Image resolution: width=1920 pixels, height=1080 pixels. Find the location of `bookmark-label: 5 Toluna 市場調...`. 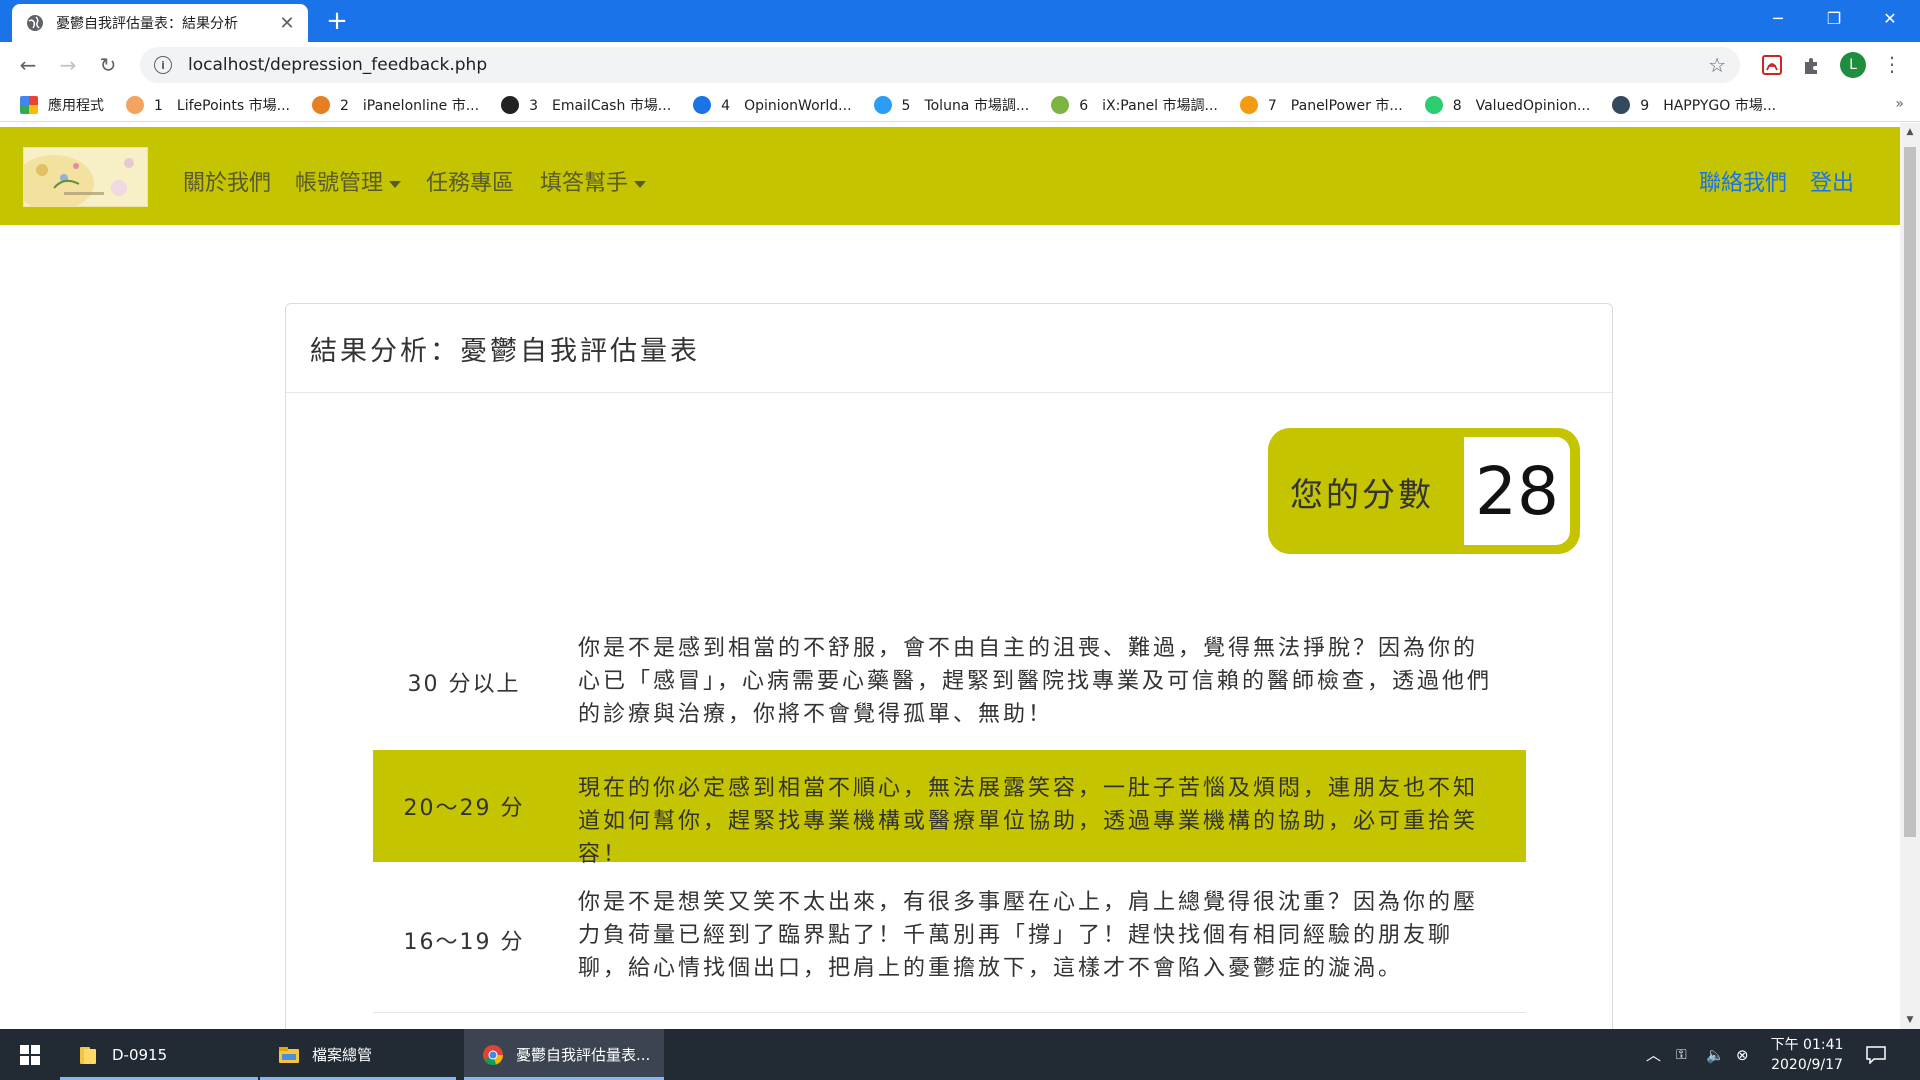

bookmark-label: 5 Toluna 市場調... is located at coordinates (965, 105).